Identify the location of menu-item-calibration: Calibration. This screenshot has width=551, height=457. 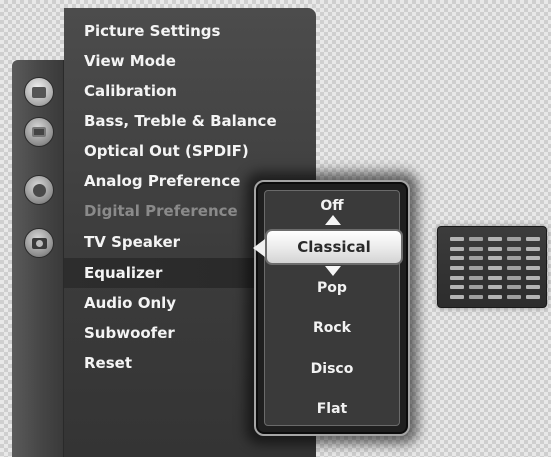
(130, 91).